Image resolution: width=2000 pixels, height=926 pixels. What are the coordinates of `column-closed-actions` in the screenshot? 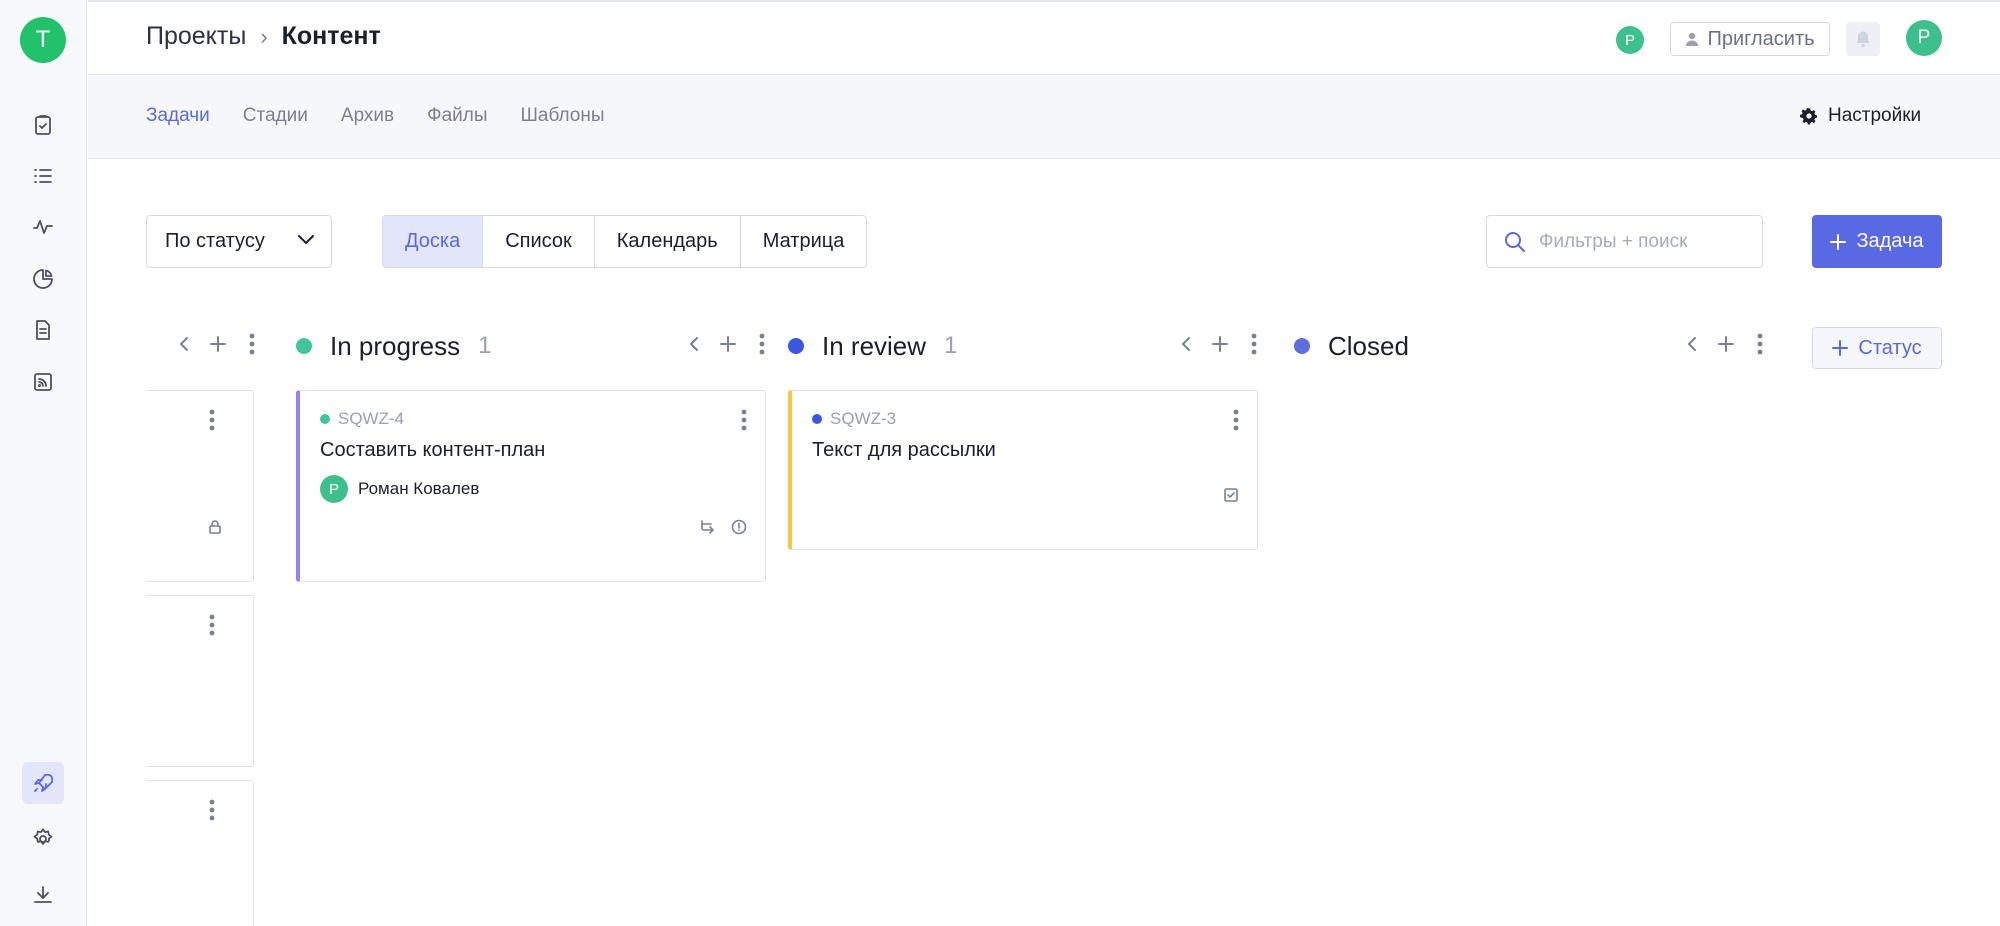 It's located at (1726, 344).